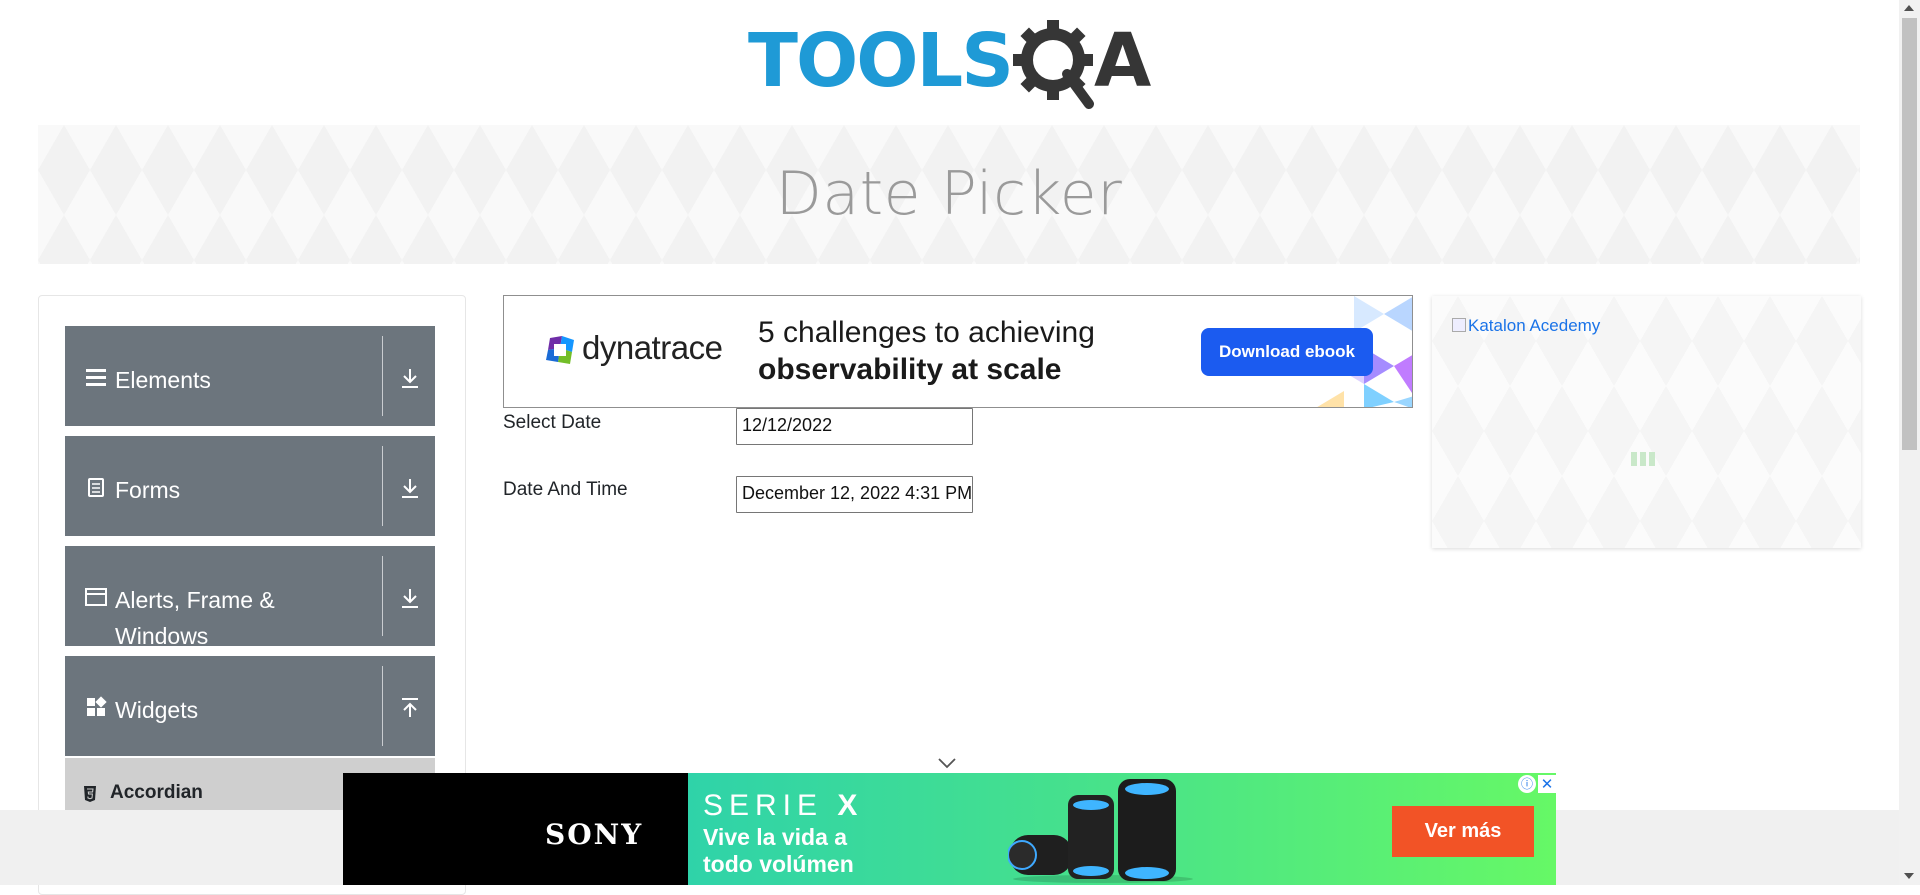 The width and height of the screenshot is (1920, 895). I want to click on broken-image-icon, so click(1459, 325).